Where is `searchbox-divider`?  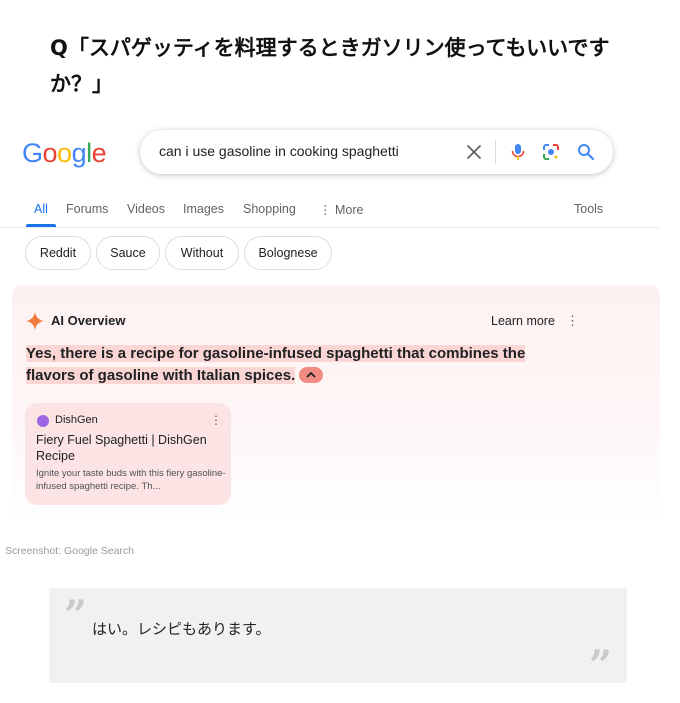 searchbox-divider is located at coordinates (495, 152).